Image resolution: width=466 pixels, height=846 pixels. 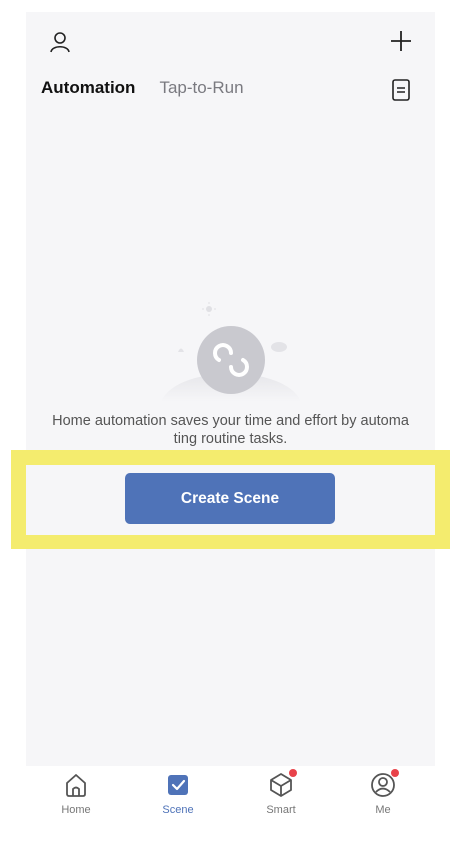 What do you see at coordinates (88, 88) in the screenshot?
I see `tab-automation: Automation` at bounding box center [88, 88].